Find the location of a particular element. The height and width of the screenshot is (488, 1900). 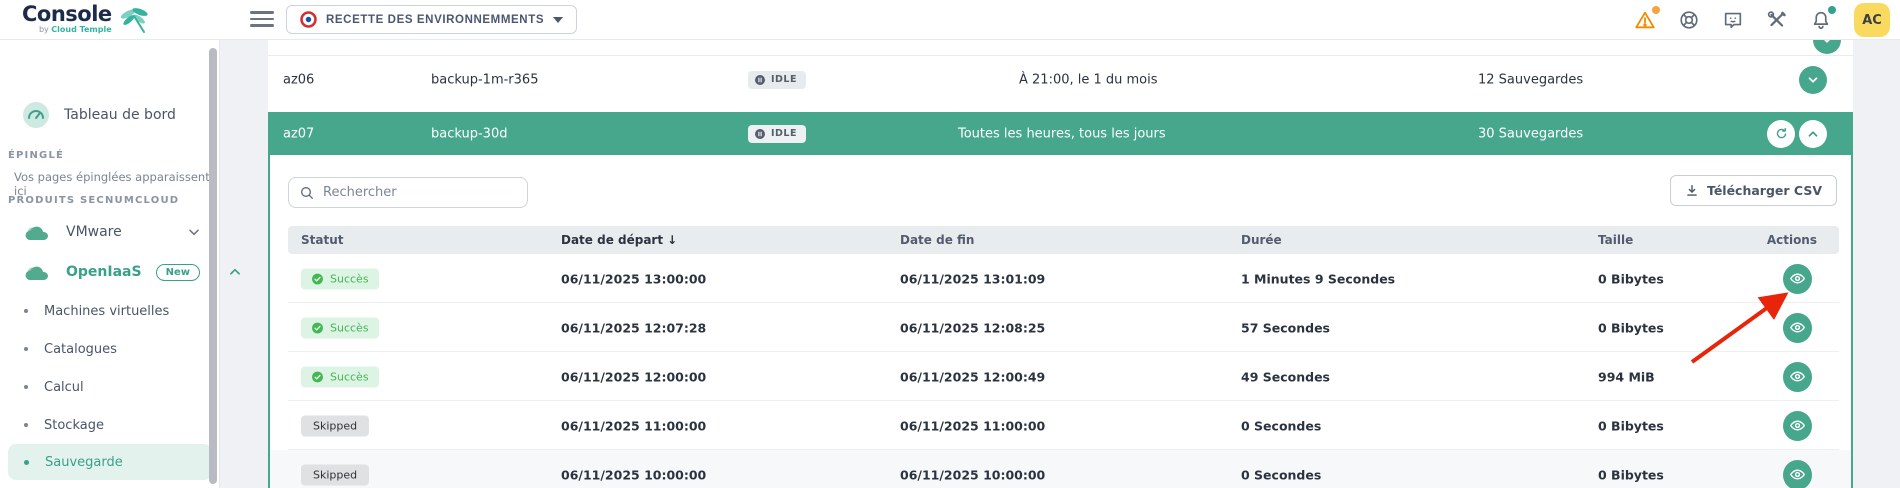

status-badge: Succès is located at coordinates (340, 327).